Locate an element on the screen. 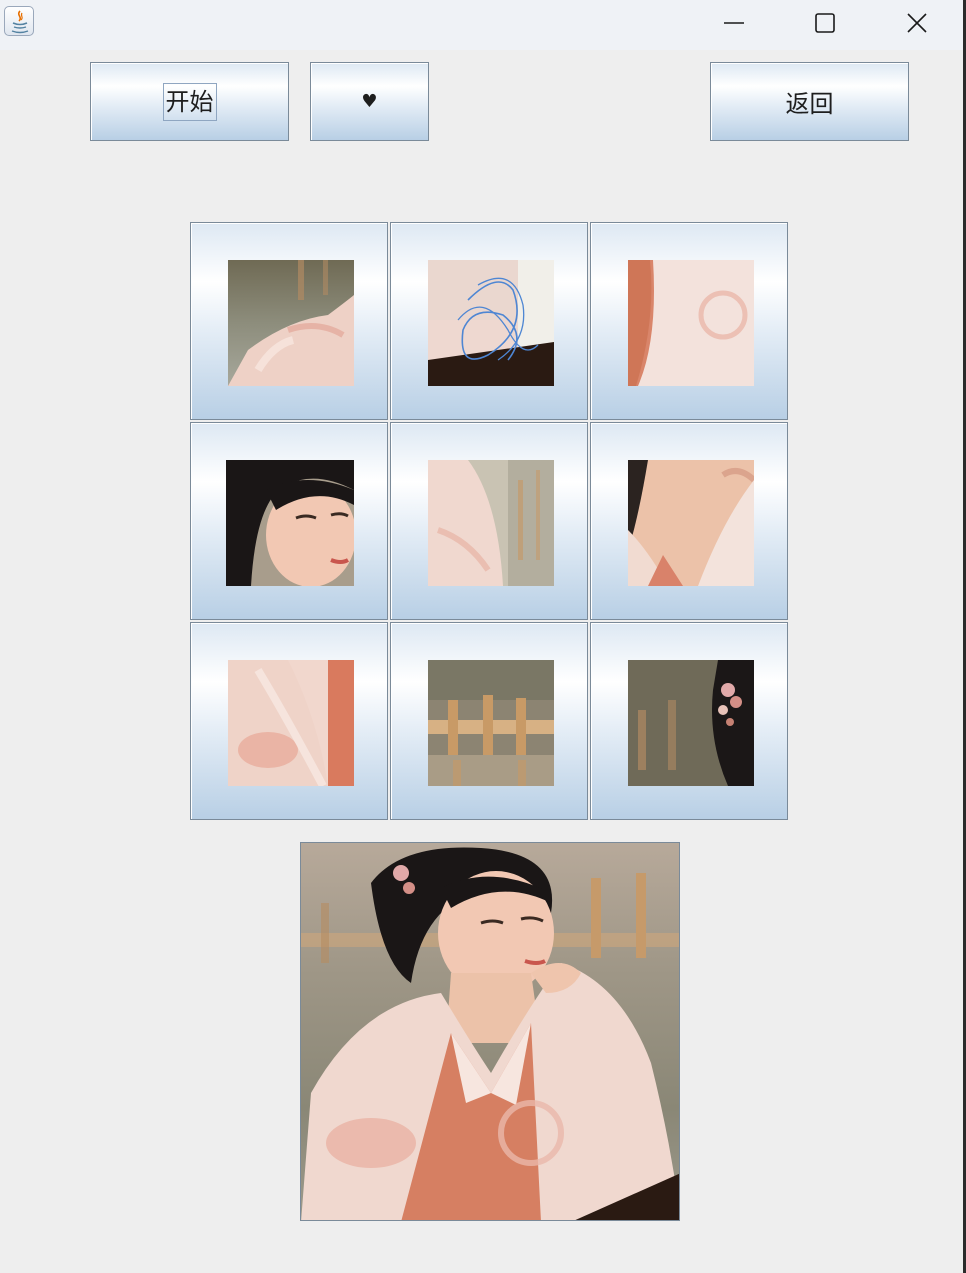 This screenshot has width=966, height=1273. title-bar is located at coordinates (483, 25).